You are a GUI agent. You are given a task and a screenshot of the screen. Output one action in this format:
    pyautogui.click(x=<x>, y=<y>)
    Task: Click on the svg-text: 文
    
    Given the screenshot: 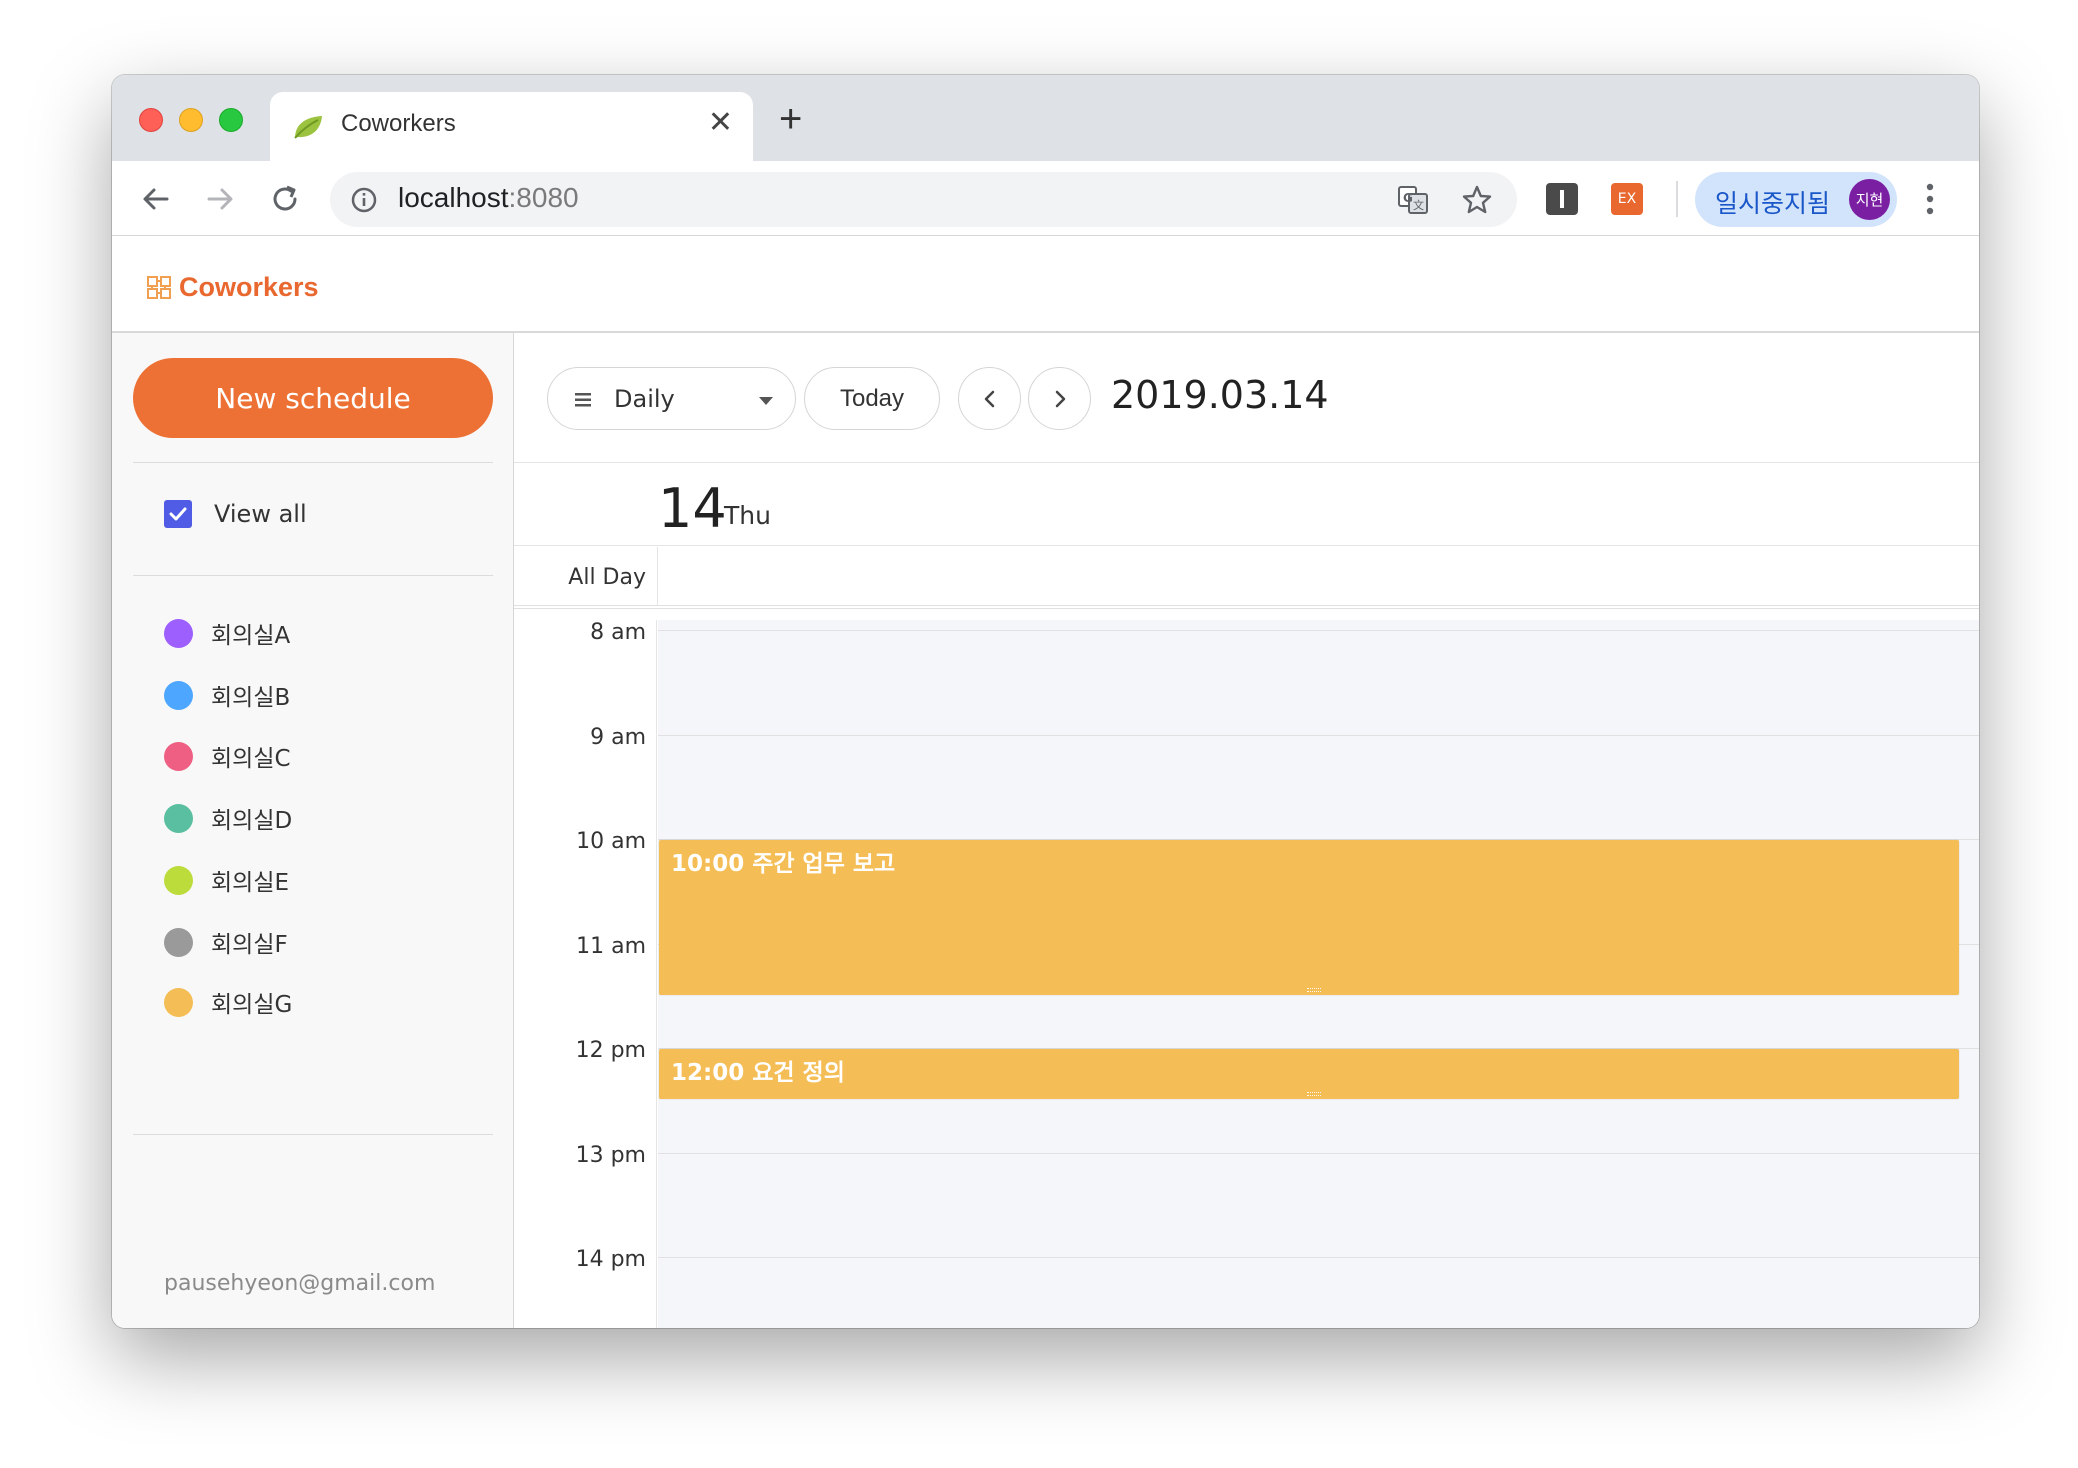 What is the action you would take?
    pyautogui.click(x=1418, y=205)
    